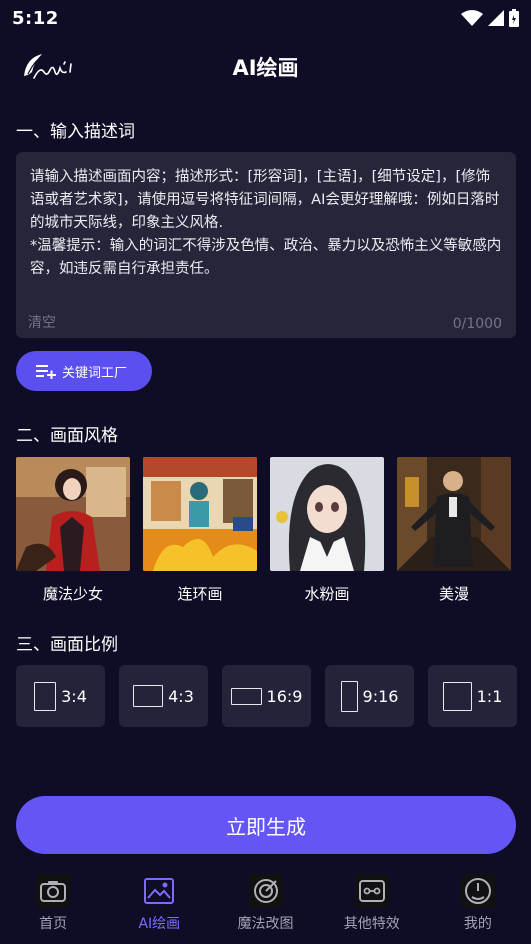 The width and height of the screenshot is (531, 944). I want to click on gouache-thumbnail, so click(327, 514).